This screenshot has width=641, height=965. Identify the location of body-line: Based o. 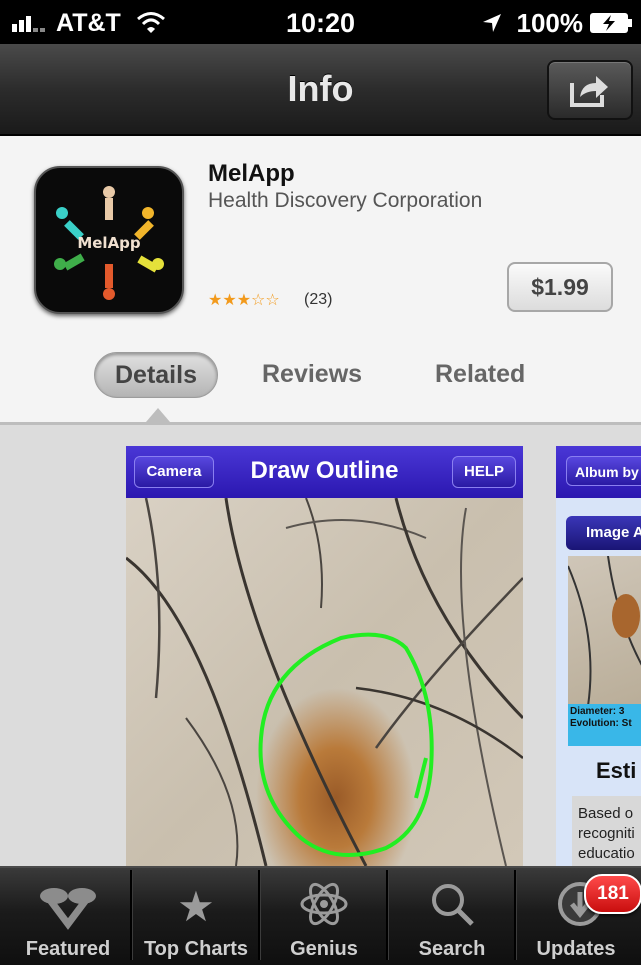
(606, 813).